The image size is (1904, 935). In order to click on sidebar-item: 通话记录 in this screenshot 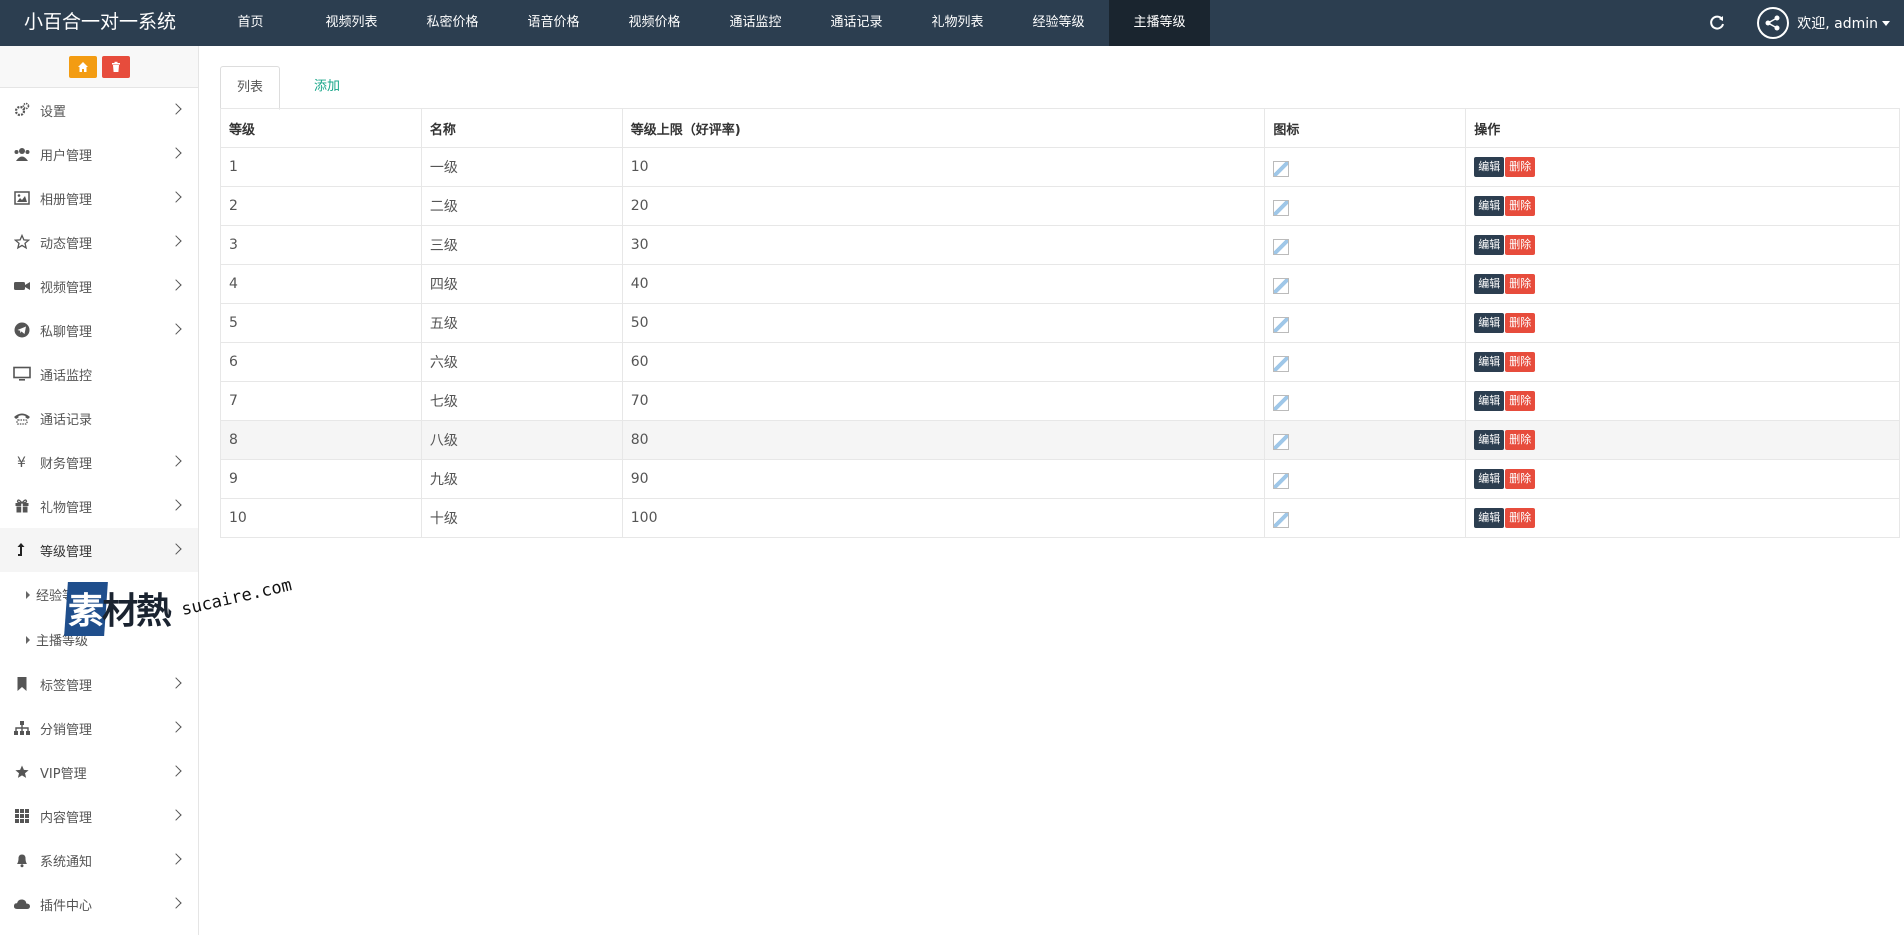, I will do `click(99, 418)`.